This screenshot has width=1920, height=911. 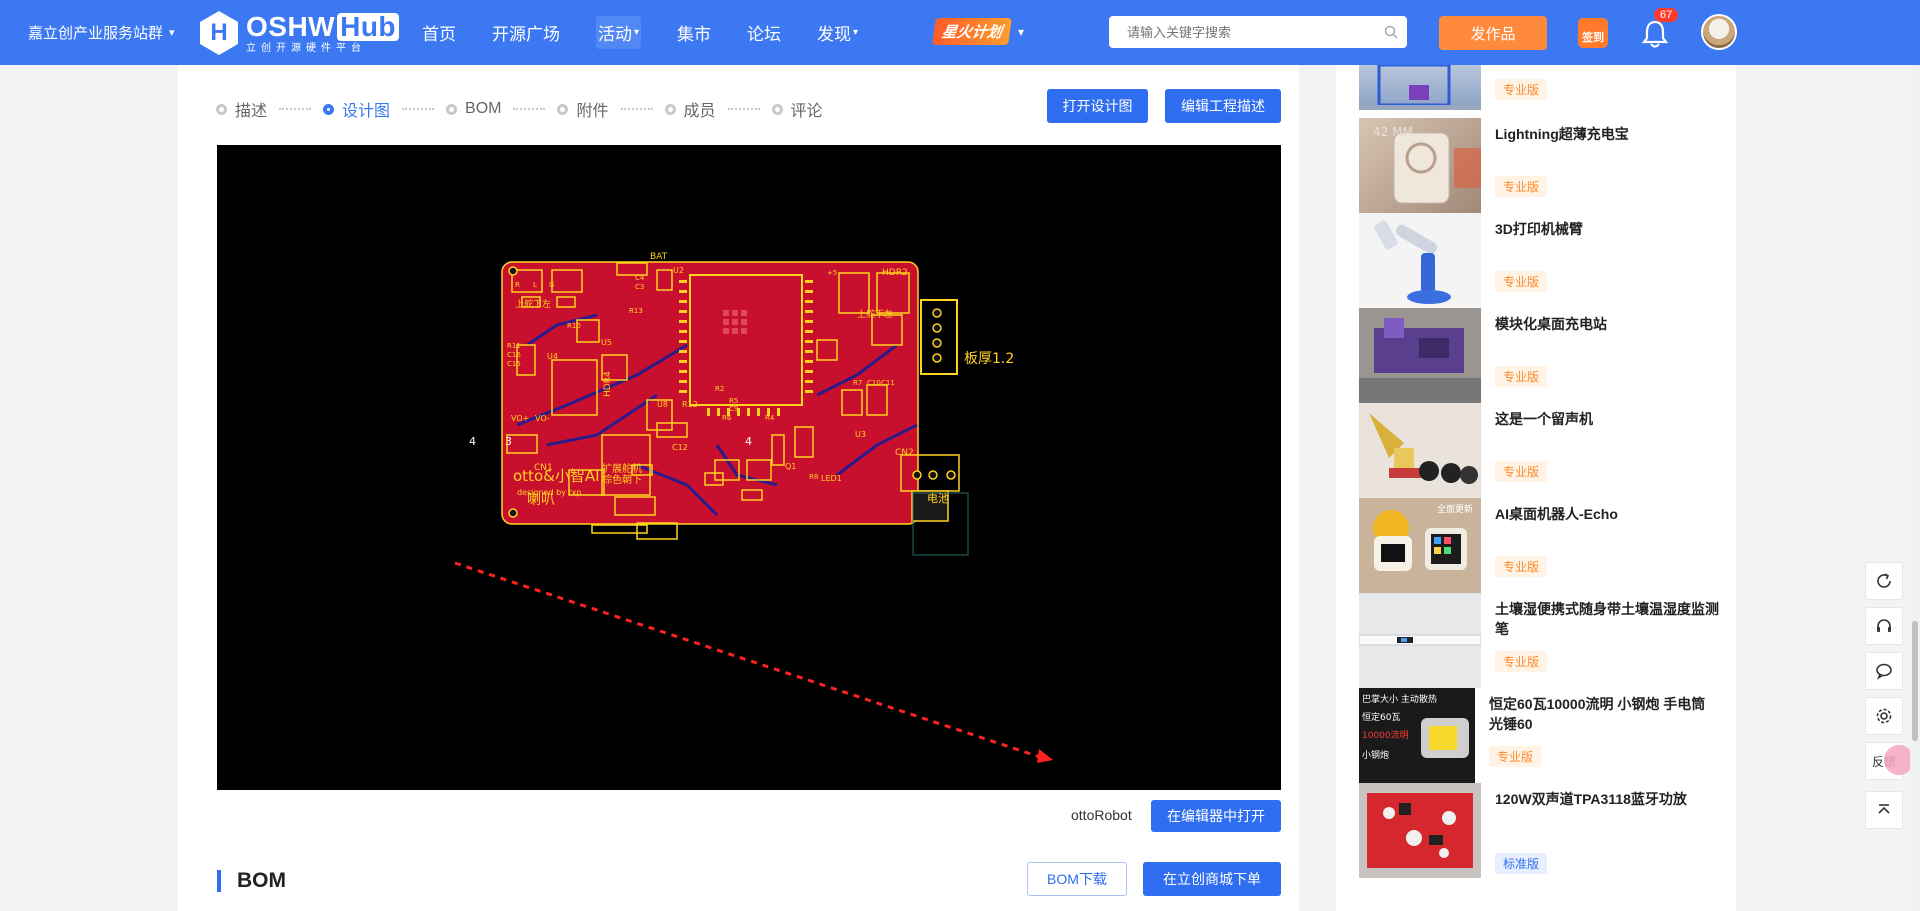 What do you see at coordinates (1375, 755) in the screenshot?
I see `thumb-caption: 小钢炮` at bounding box center [1375, 755].